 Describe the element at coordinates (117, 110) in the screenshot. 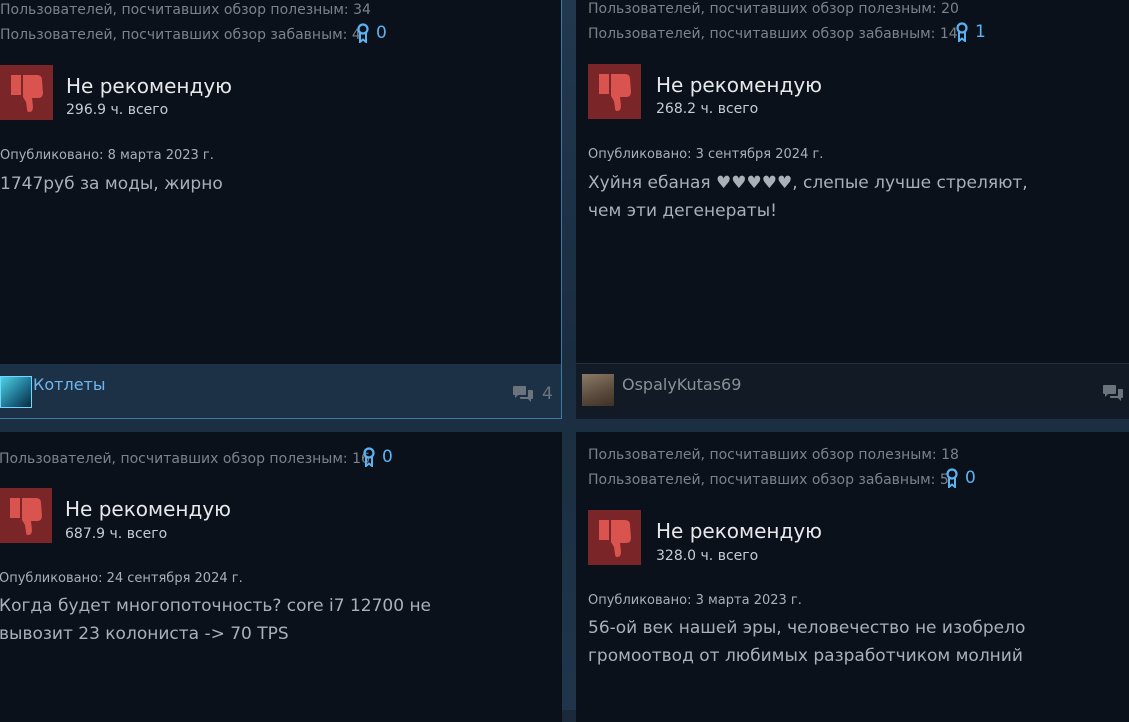

I see `hours-played: 296.9 ч. всего` at that location.